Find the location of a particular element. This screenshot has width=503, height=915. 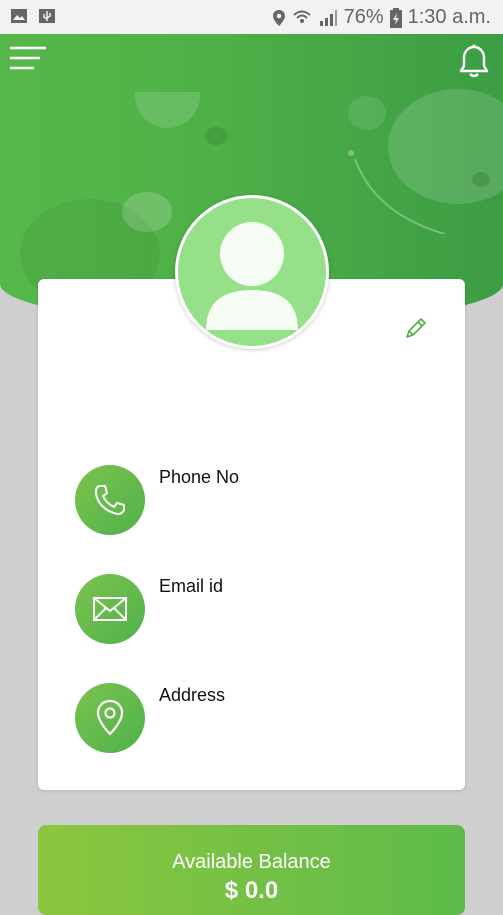

edit-icon is located at coordinates (416, 328).